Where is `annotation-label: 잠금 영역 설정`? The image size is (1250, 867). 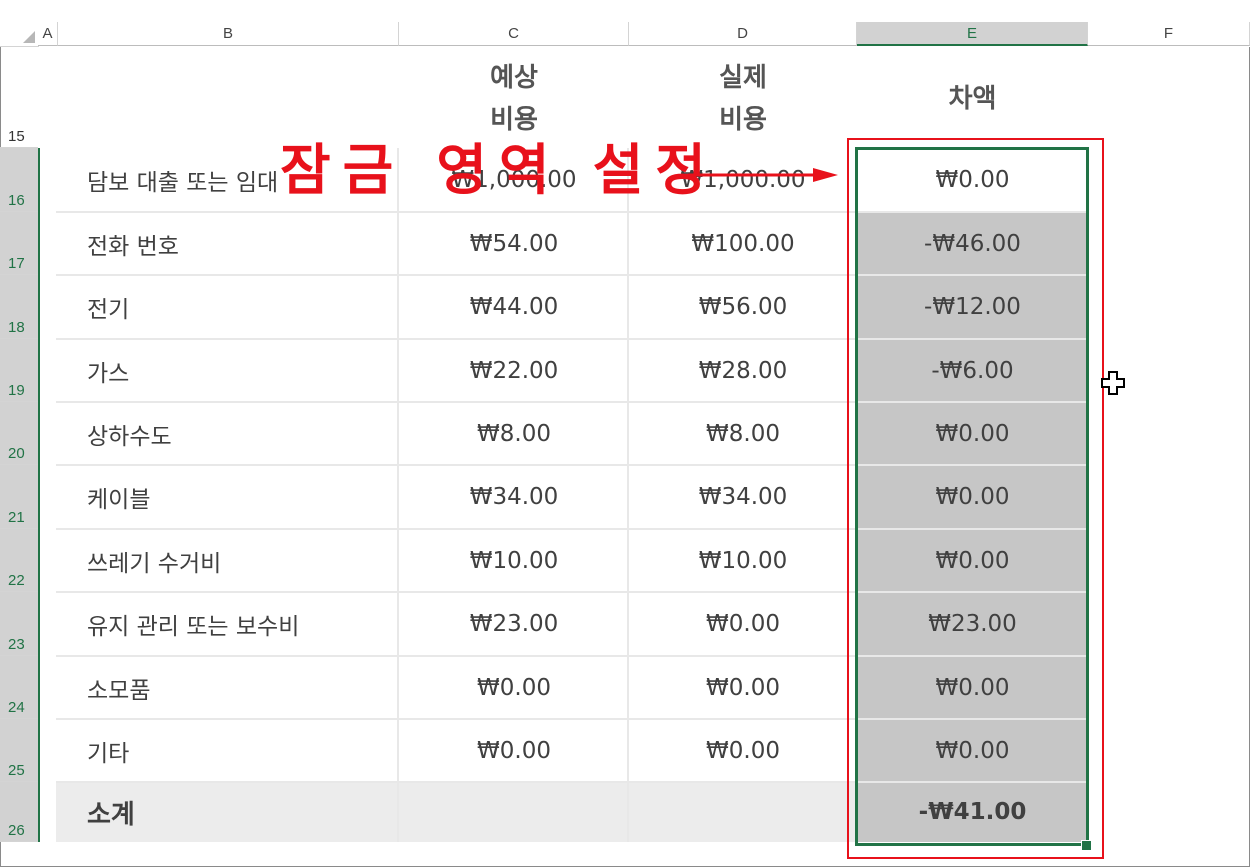
annotation-label: 잠금 영역 설정 is located at coordinates (499, 170).